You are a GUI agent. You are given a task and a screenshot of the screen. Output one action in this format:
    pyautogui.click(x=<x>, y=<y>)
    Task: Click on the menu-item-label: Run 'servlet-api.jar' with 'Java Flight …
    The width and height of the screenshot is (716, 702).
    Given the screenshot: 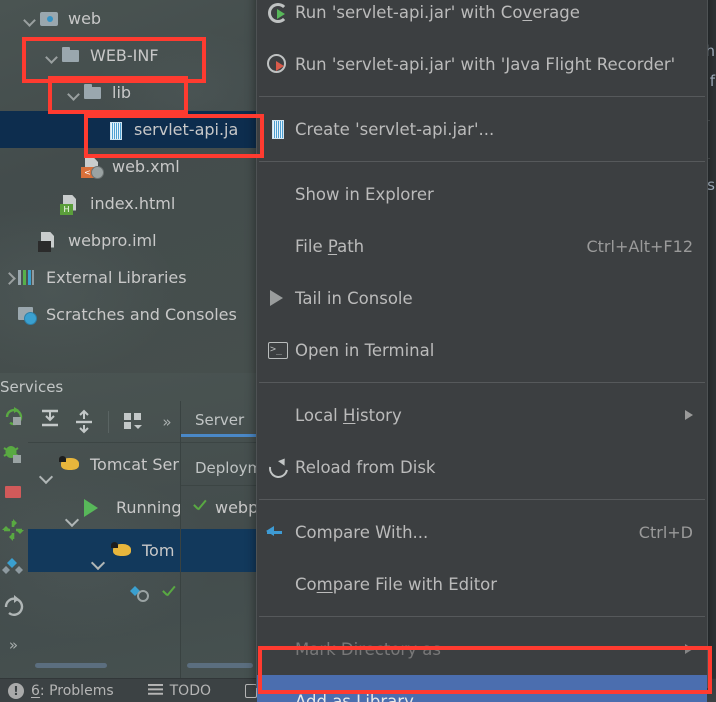 What is the action you would take?
    pyautogui.click(x=494, y=64)
    